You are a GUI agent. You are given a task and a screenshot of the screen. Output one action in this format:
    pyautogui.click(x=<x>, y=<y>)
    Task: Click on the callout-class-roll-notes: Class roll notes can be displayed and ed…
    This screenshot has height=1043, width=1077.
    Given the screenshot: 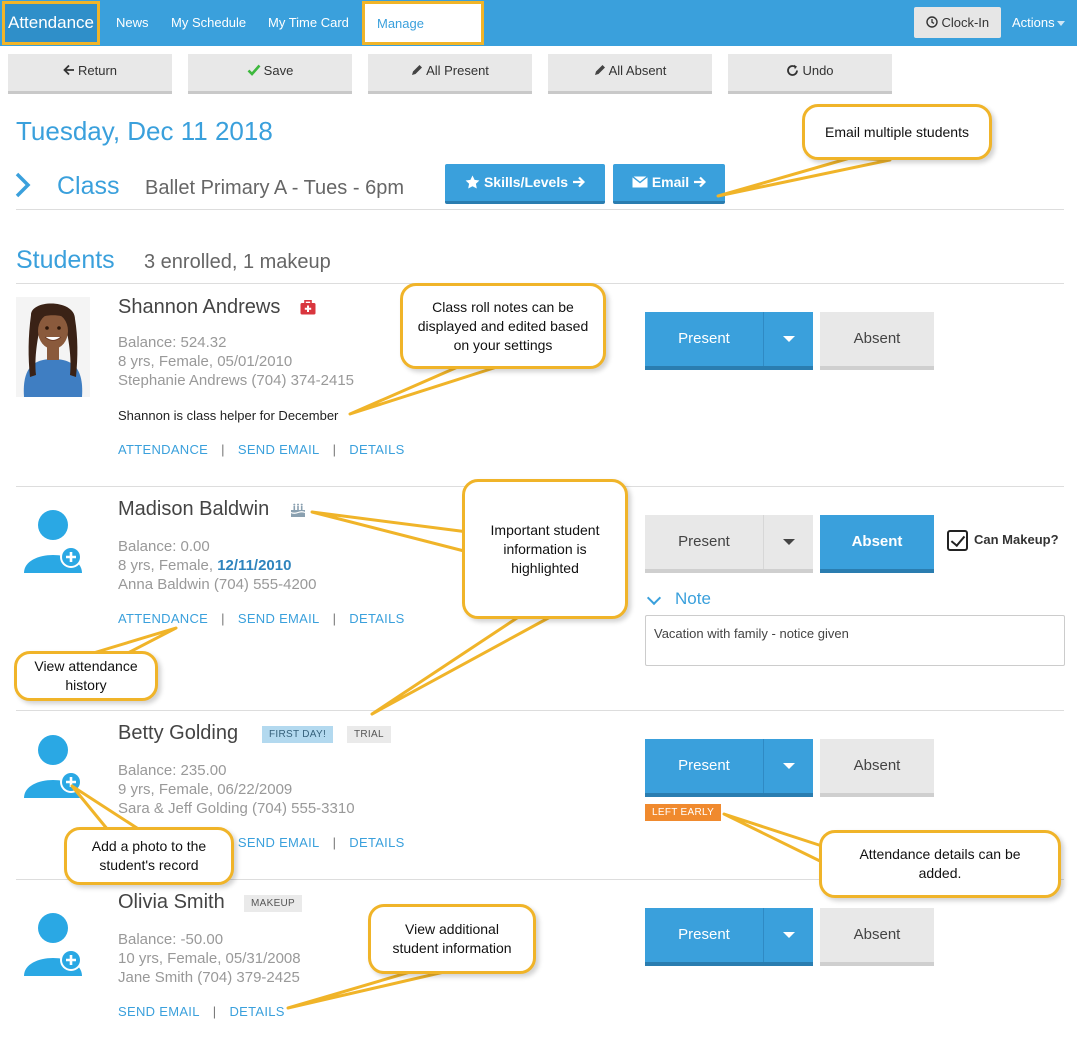 What is the action you would take?
    pyautogui.click(x=503, y=326)
    